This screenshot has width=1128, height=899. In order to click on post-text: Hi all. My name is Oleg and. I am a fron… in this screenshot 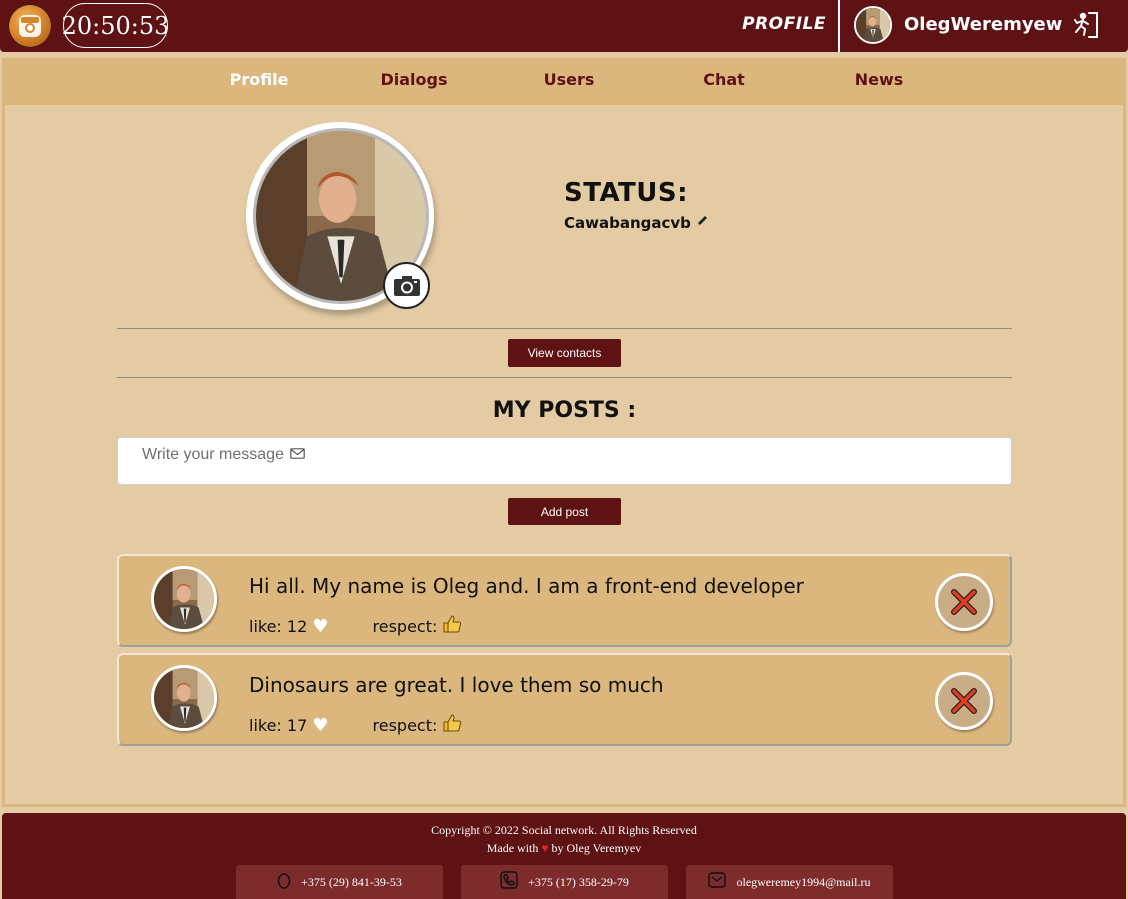, I will do `click(526, 586)`.